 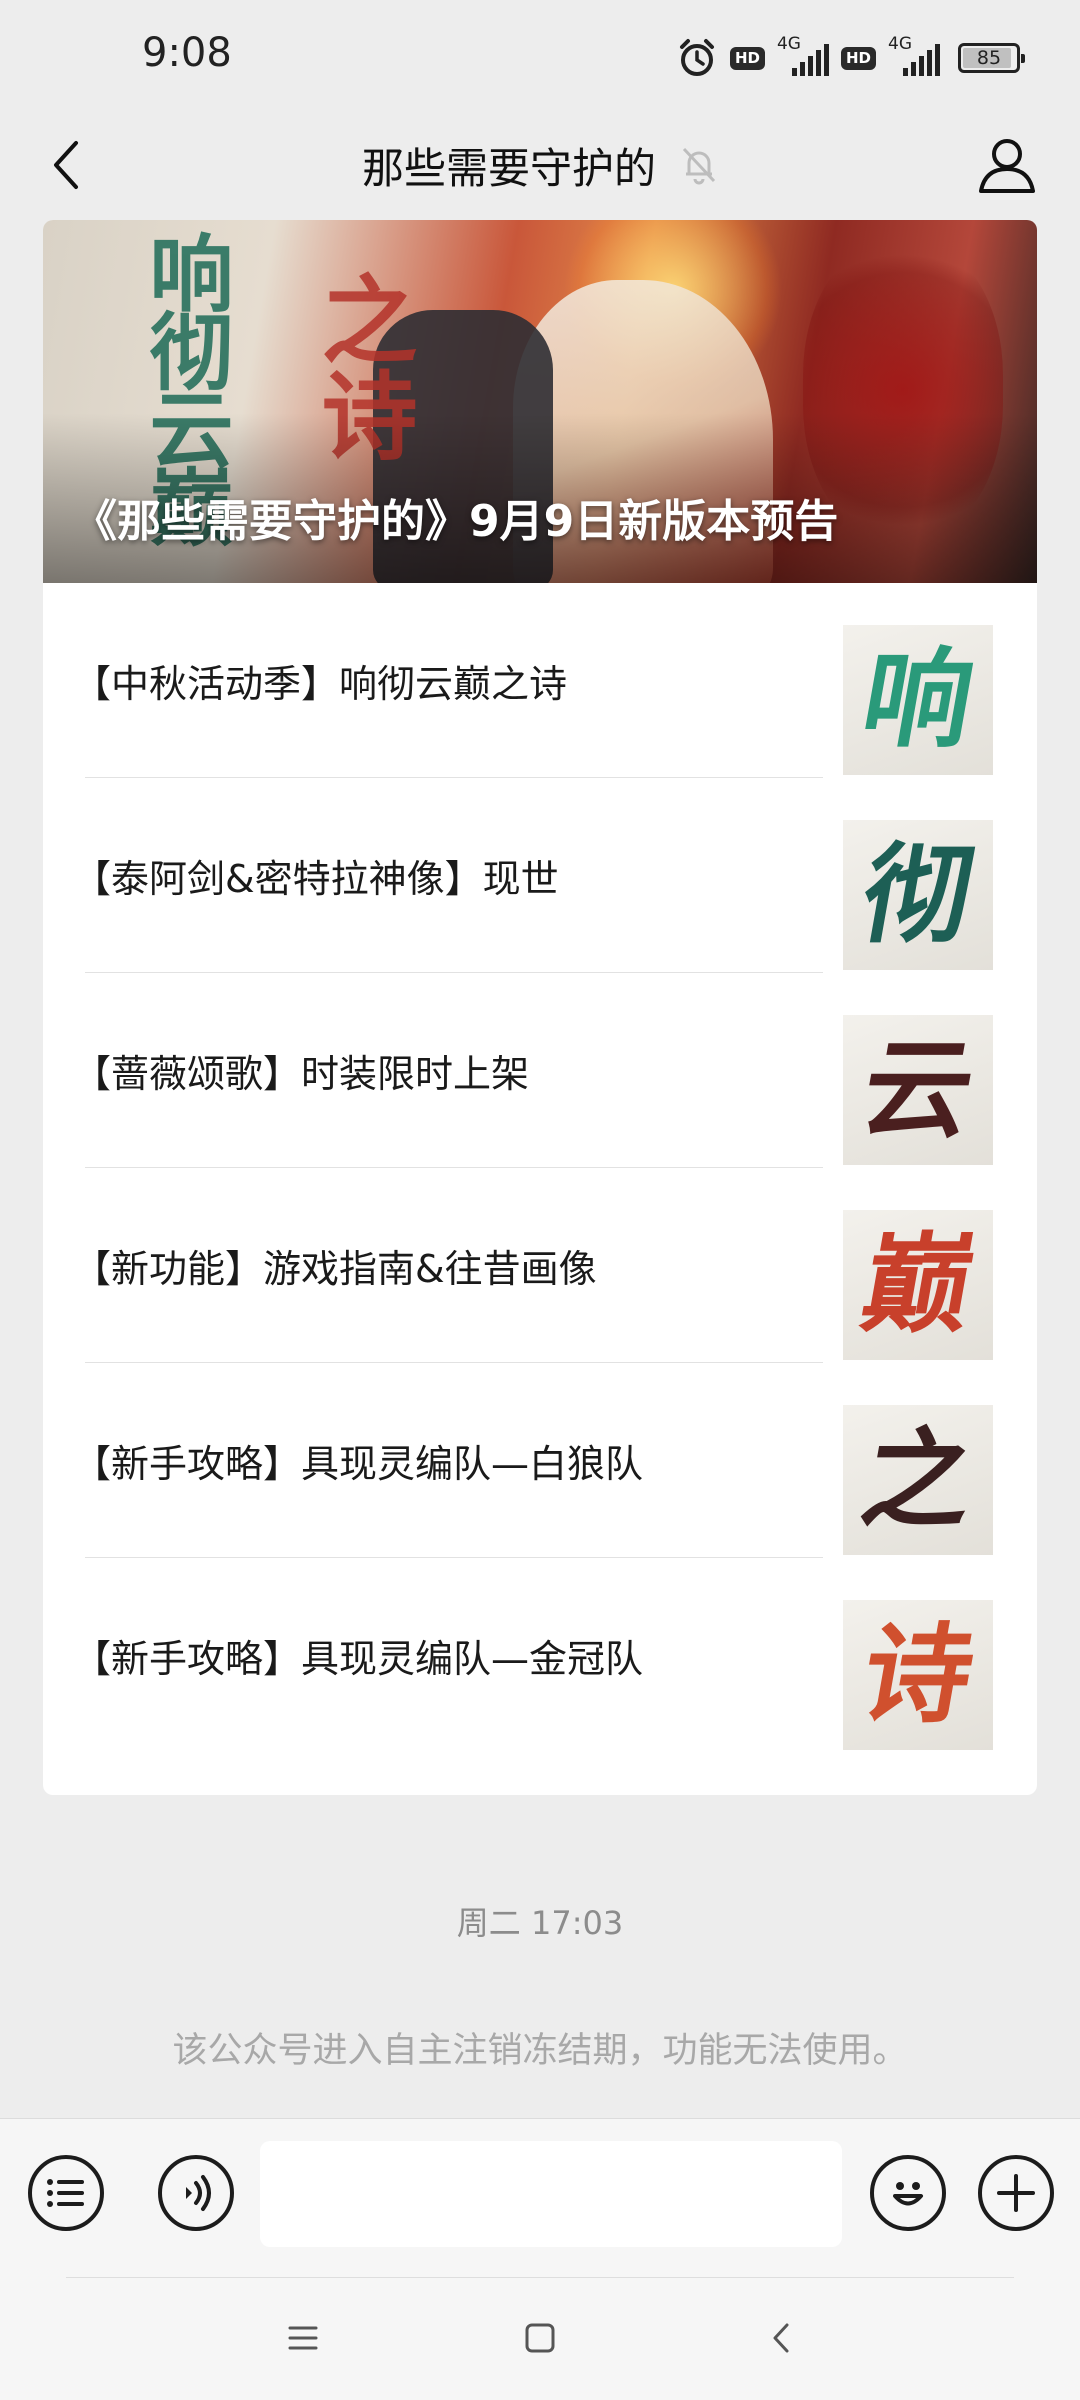 I want to click on article-item: 【新手攻略】具现灵编队—白狼队 之, so click(x=540, y=1460).